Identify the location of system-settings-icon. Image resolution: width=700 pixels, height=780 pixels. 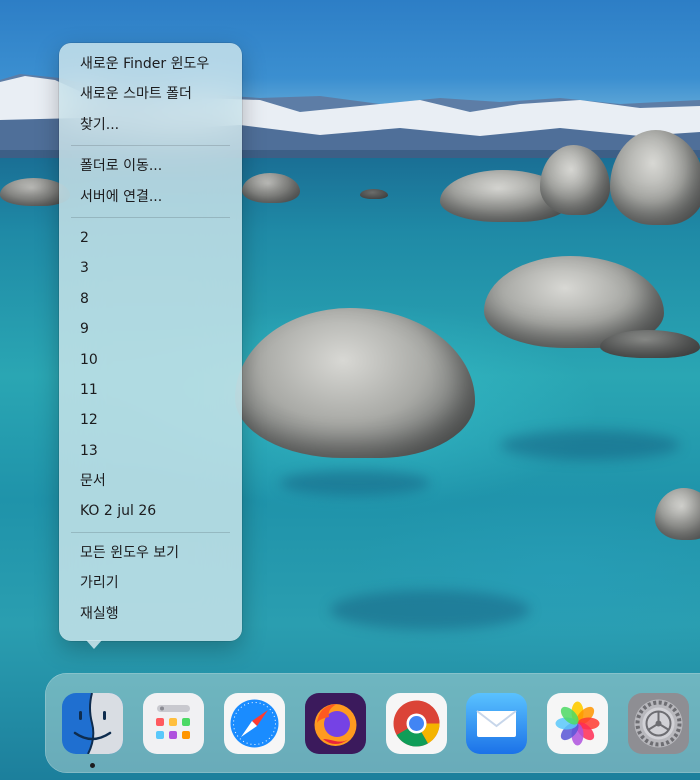
(658, 723).